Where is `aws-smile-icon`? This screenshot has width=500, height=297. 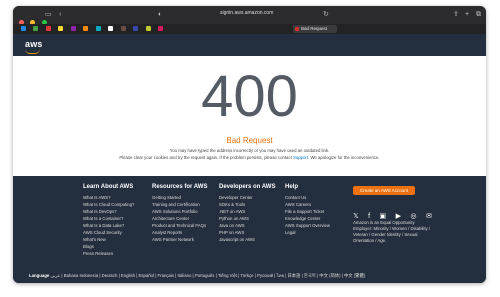 aws-smile-icon is located at coordinates (32, 51).